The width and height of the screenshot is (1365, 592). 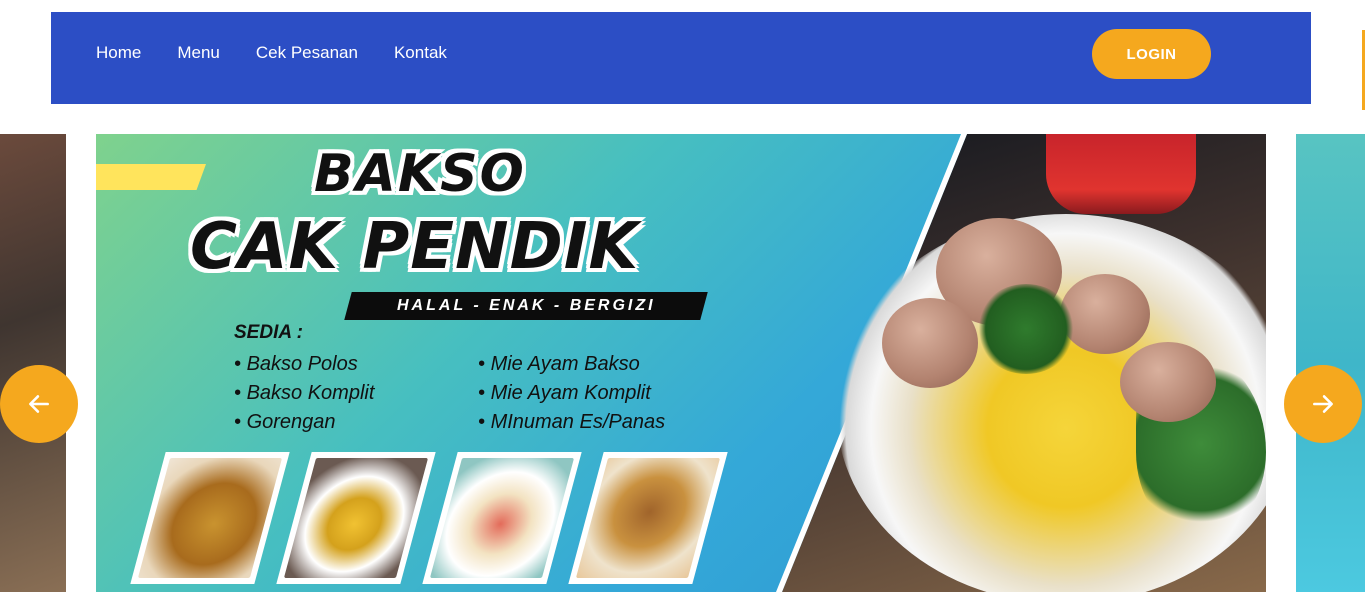 I want to click on banner-title-line2: CAK PENDIK, so click(x=415, y=247).